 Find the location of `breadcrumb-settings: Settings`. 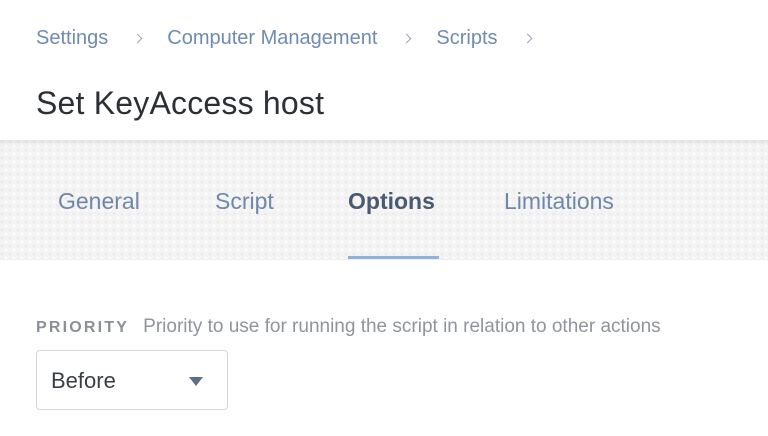

breadcrumb-settings: Settings is located at coordinates (72, 38).